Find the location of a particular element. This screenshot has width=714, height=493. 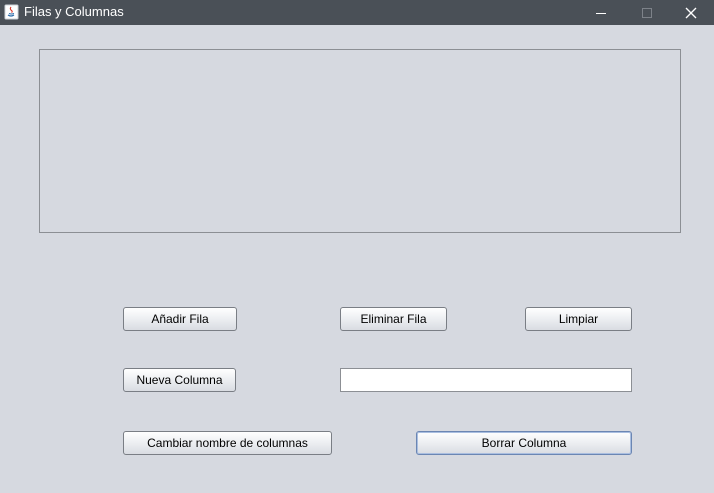

maximize-button is located at coordinates (647, 12).